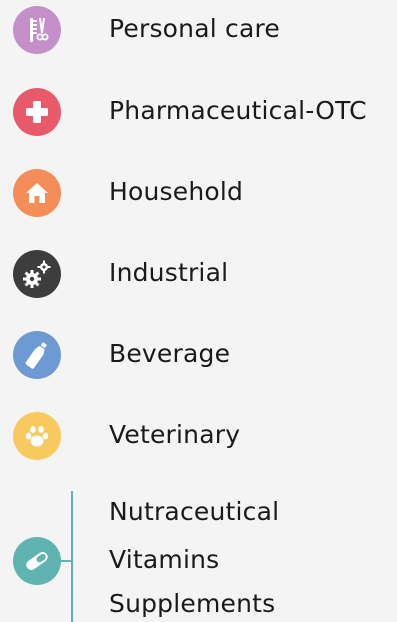  Describe the element at coordinates (164, 559) in the screenshot. I see `group-item-vitamins: Vitamins` at that location.